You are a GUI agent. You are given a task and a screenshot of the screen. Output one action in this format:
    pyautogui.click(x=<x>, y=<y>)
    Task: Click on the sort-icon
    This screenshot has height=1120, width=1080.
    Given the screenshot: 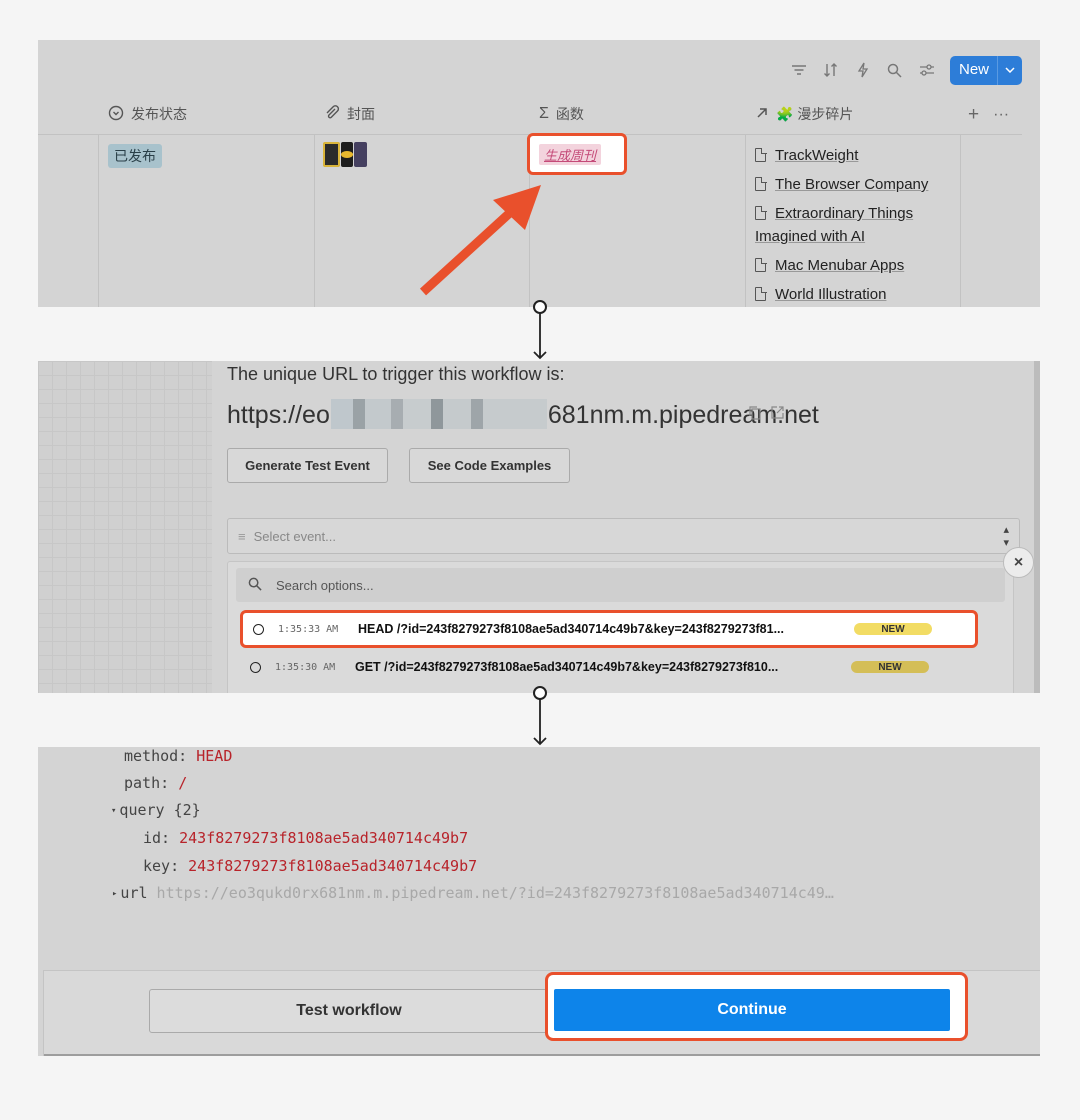 What is the action you would take?
    pyautogui.click(x=831, y=70)
    